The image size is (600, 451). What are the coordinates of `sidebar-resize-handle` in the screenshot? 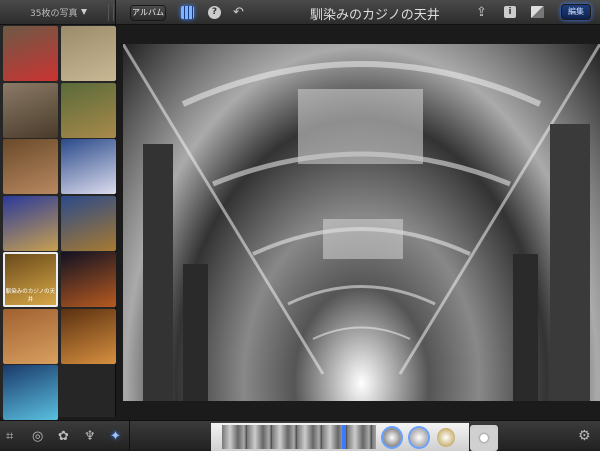 It's located at (111, 12).